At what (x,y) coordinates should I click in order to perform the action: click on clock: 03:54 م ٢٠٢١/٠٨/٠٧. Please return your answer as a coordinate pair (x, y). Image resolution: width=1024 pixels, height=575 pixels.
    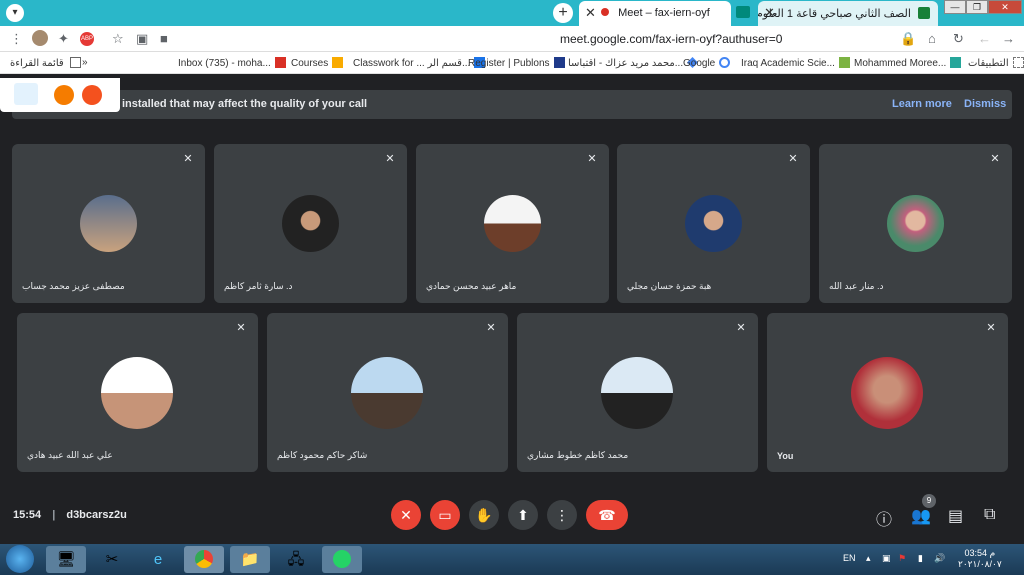
    Looking at the image, I should click on (980, 559).